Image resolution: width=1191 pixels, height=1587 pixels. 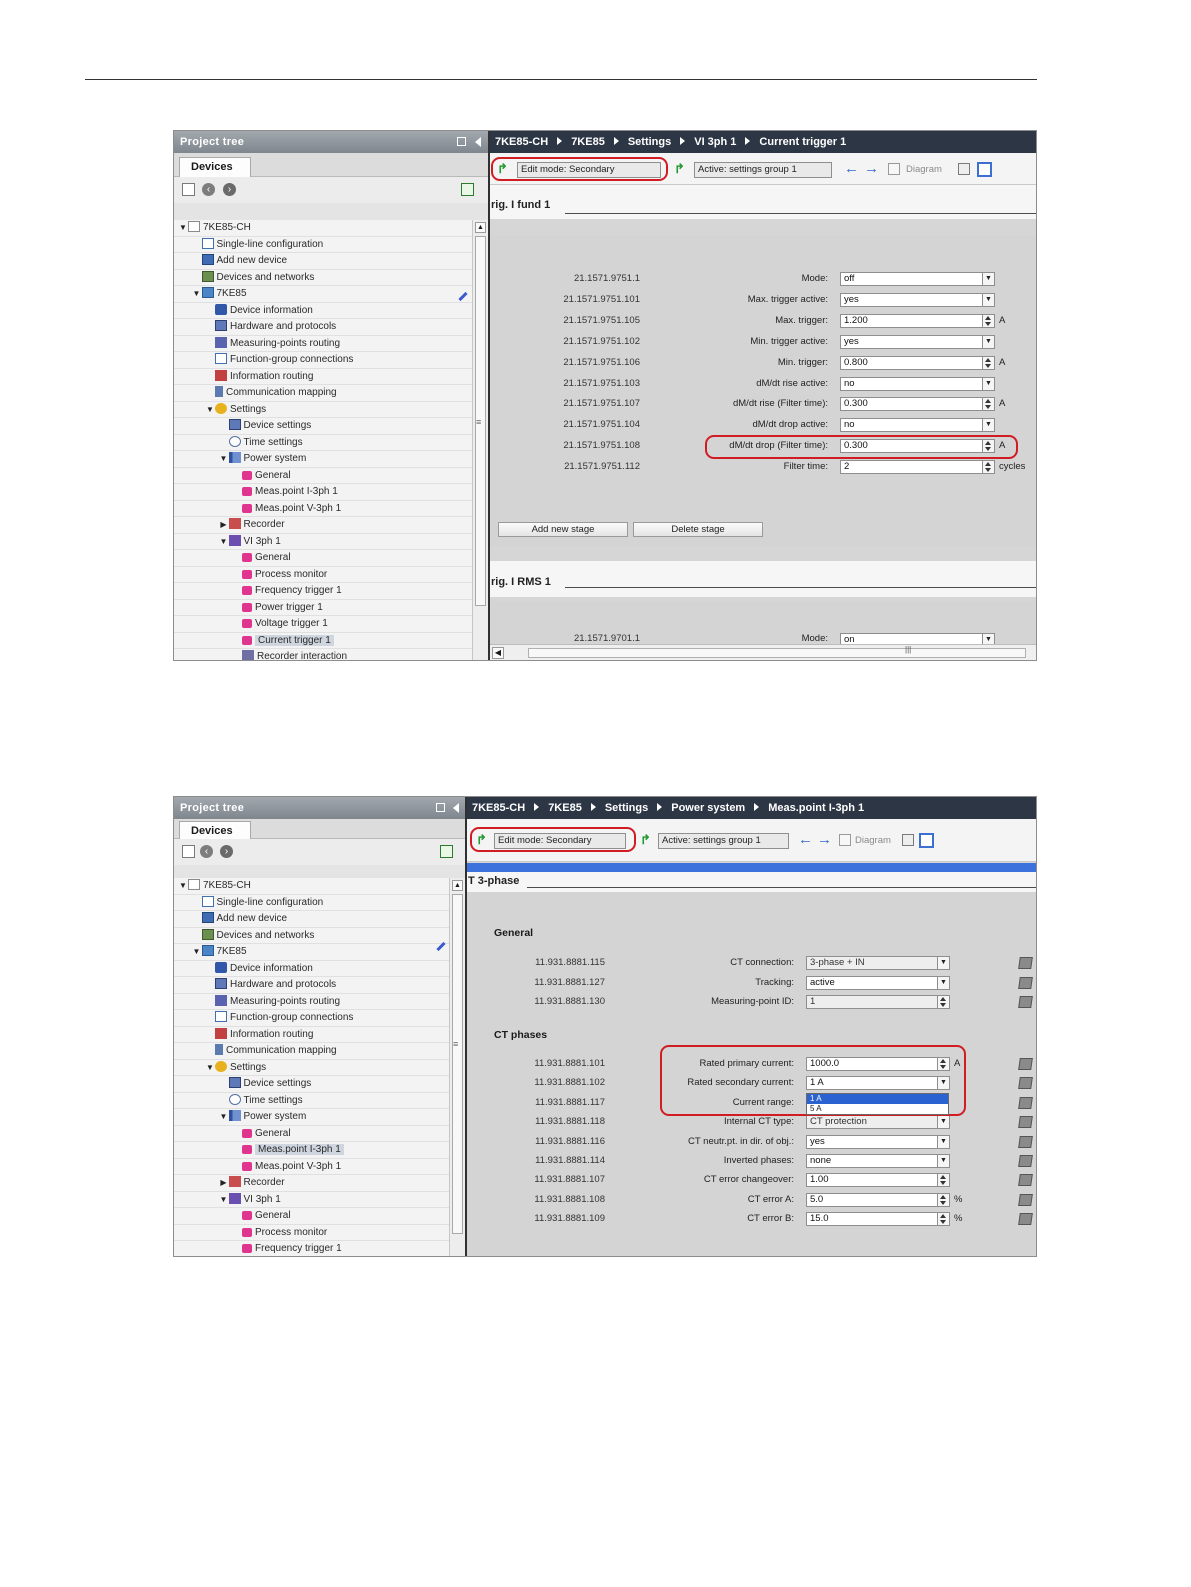 I want to click on breadcrumb-item: 7KE85, so click(x=565, y=808).